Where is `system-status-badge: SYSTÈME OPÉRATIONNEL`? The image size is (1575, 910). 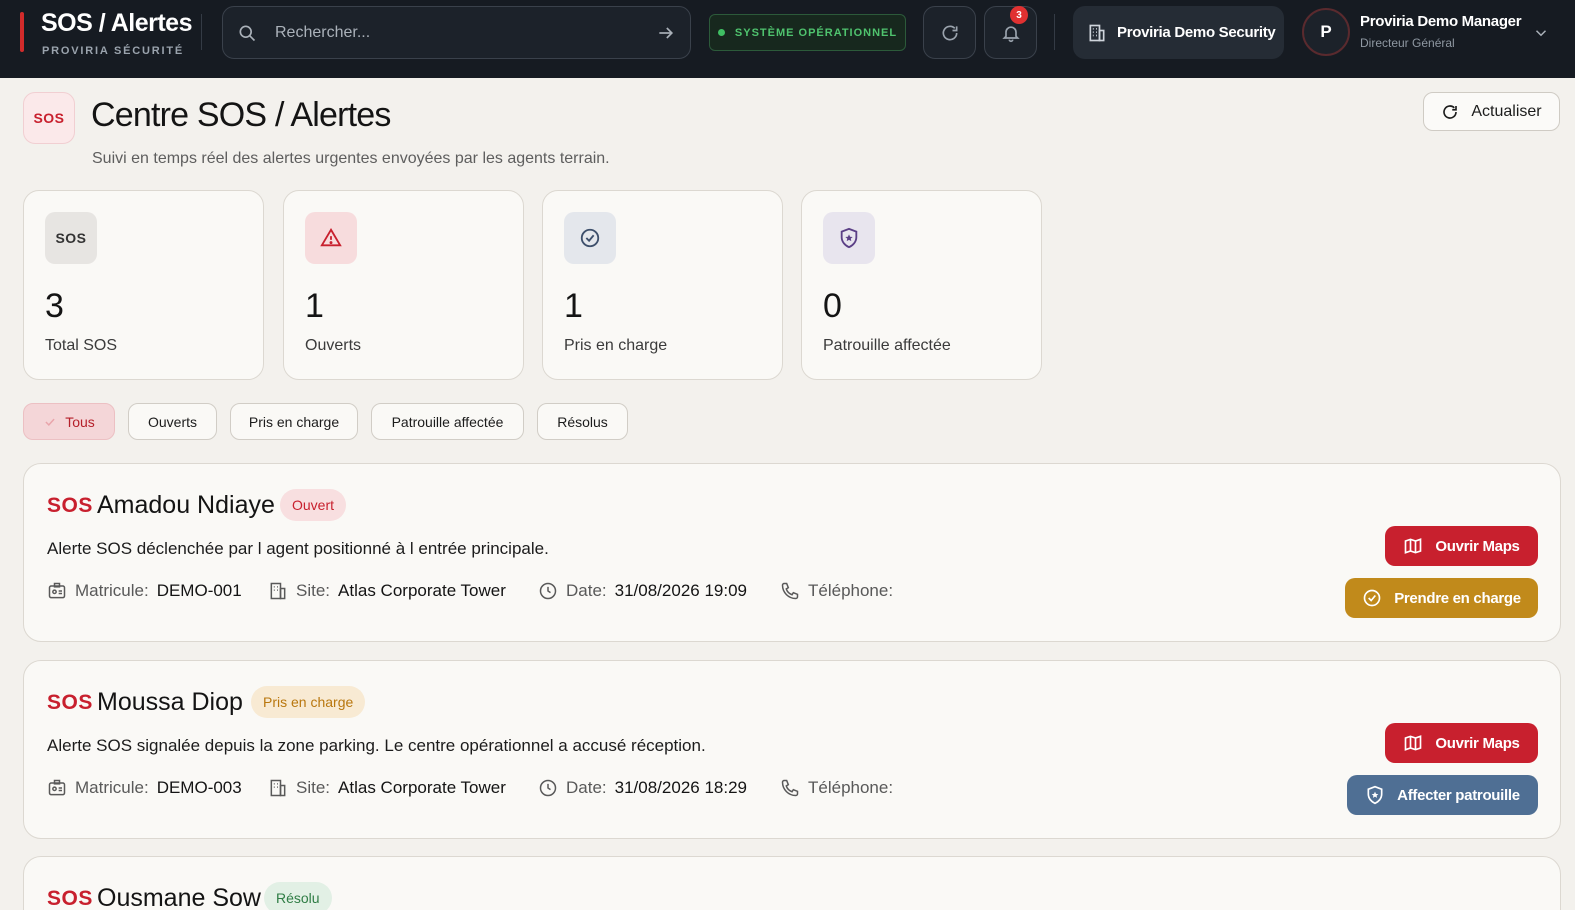
system-status-badge: SYSTÈME OPÉRATIONNEL is located at coordinates (807, 32).